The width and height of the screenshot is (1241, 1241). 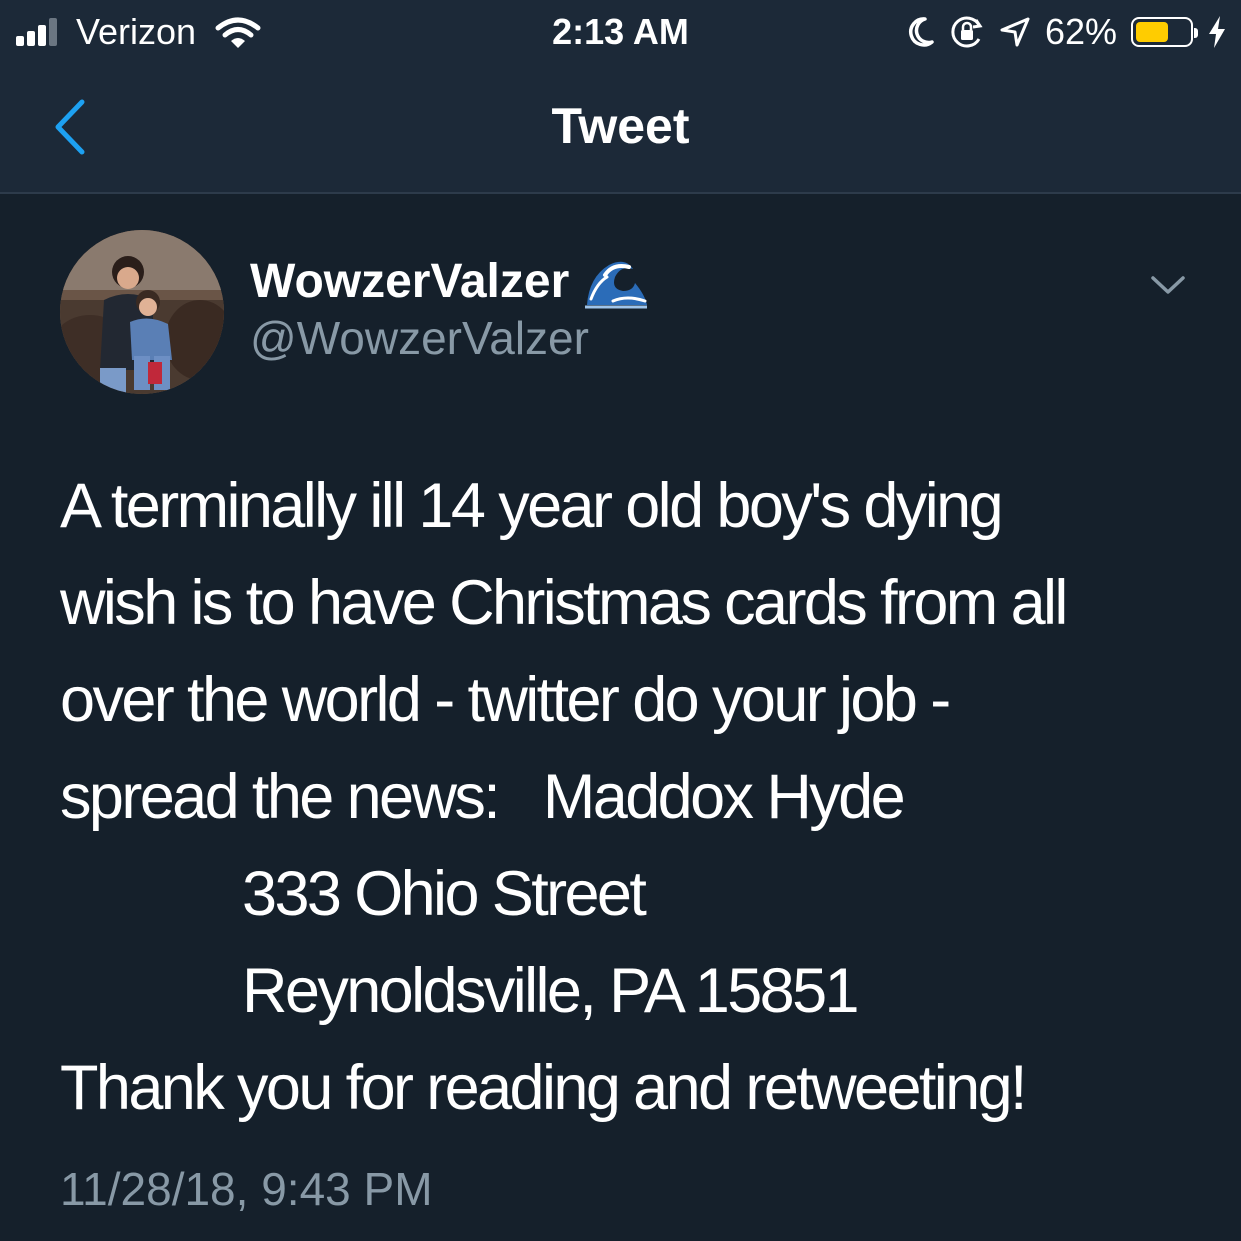 I want to click on tweet-text-line: wish is to have Christmas cards from all, so click(x=564, y=603).